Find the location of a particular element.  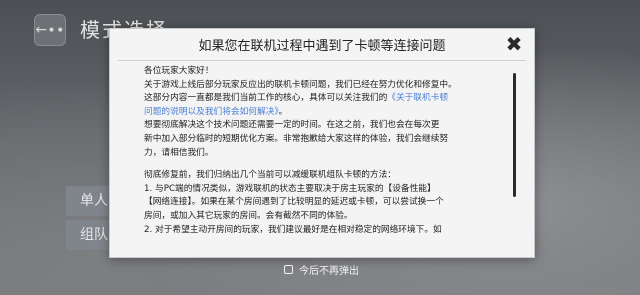

dont-show-again-label: 今后不再弹出 is located at coordinates (329, 271).